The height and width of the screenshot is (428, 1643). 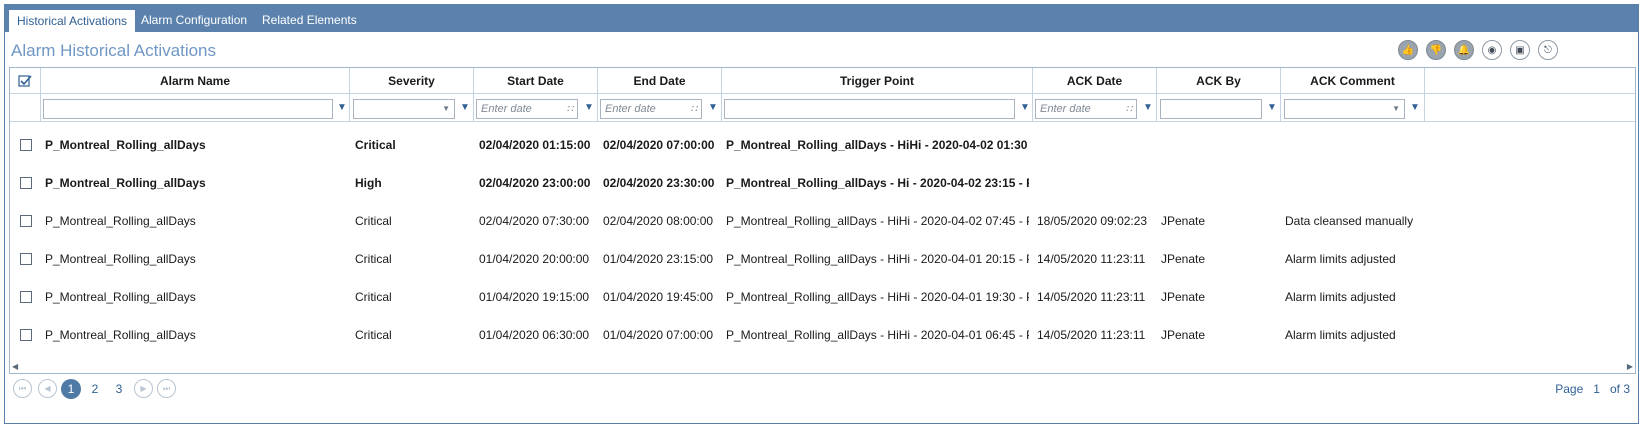 What do you see at coordinates (114, 50) in the screenshot?
I see `panel-title: Alarm Historical Activations` at bounding box center [114, 50].